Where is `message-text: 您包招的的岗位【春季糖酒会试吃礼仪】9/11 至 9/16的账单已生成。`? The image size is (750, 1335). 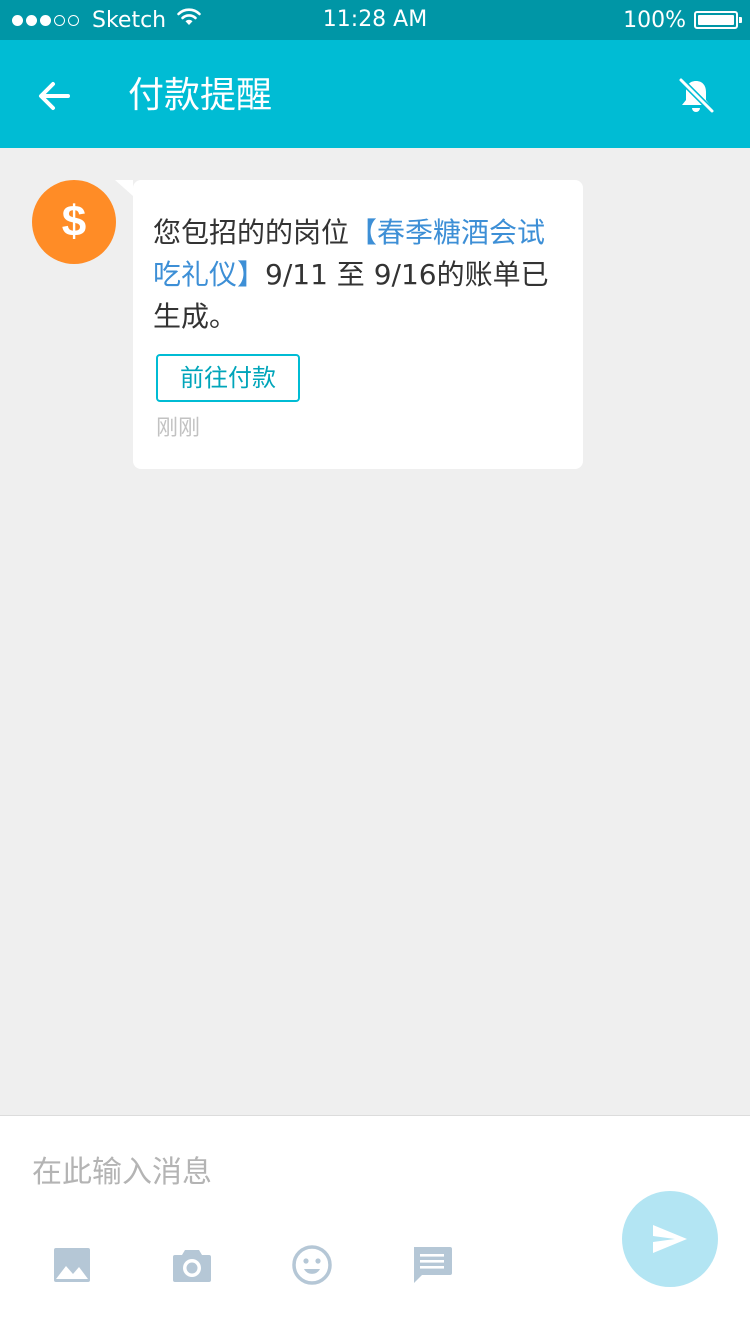 message-text: 您包招的的岗位【春季糖酒会试吃礼仪】9/11 至 9/16的账单已生成。 is located at coordinates (363, 275).